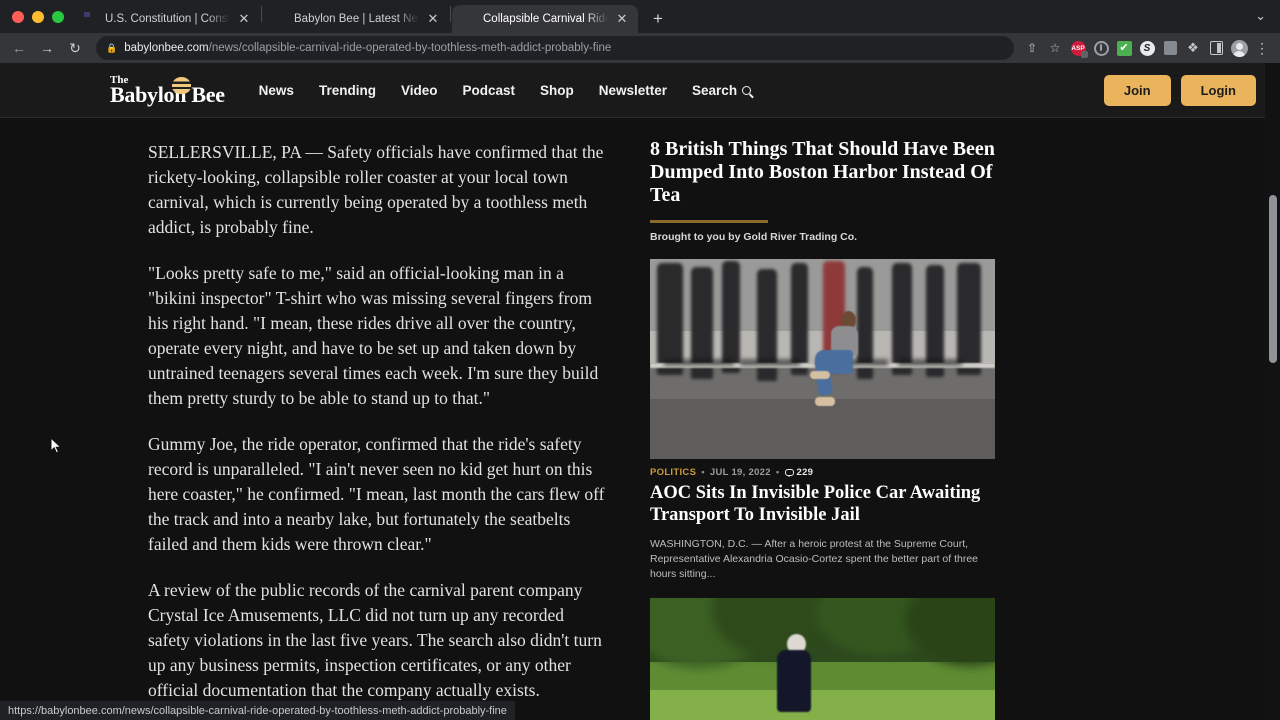 This screenshot has height=720, width=1280. What do you see at coordinates (347, 90) in the screenshot?
I see `nav-item-trending: Trending` at bounding box center [347, 90].